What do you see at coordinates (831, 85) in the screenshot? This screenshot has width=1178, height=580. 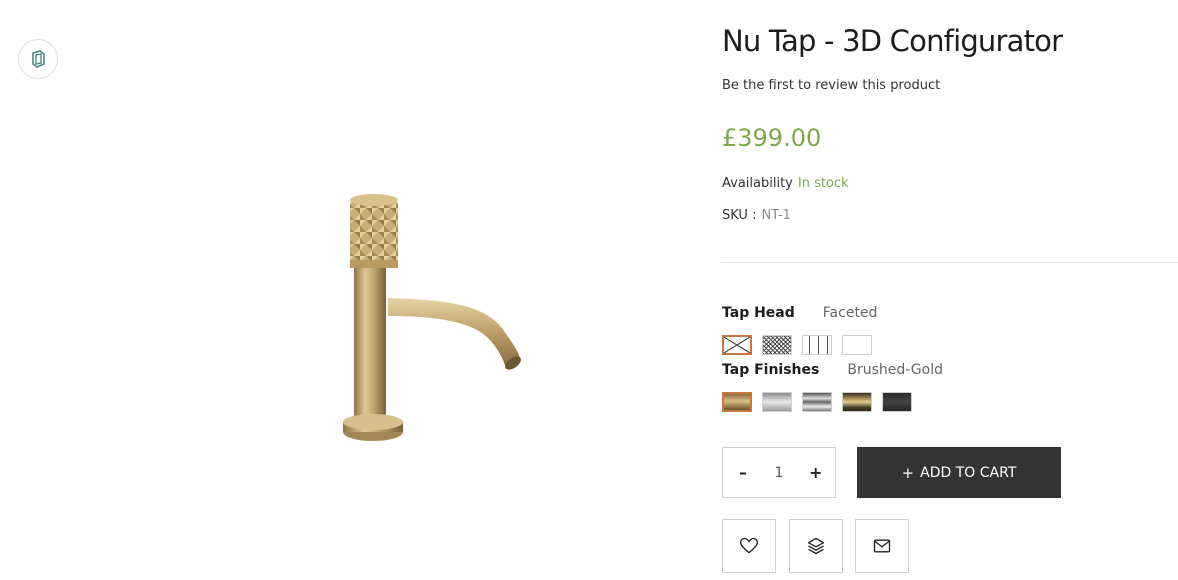 I see `review-link: Be the first to review this product` at bounding box center [831, 85].